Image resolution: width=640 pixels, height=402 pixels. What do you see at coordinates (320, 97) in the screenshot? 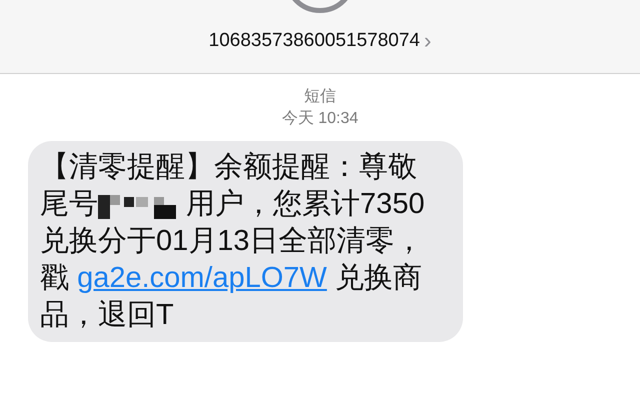
I see `service-label: 短信` at bounding box center [320, 97].